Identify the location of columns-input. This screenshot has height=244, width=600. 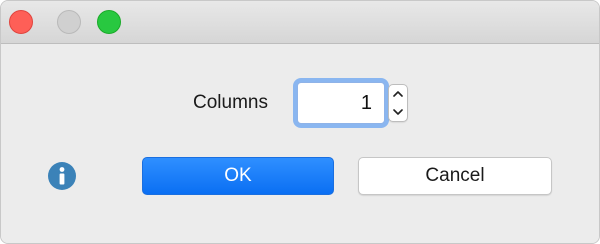
(341, 103).